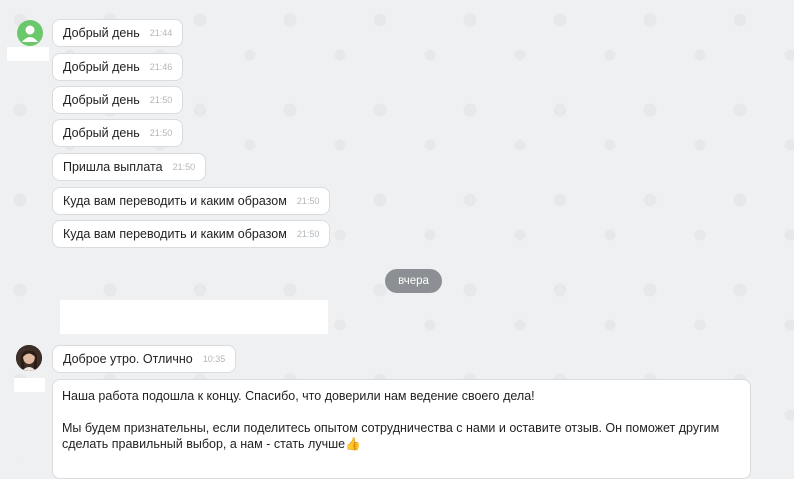 This screenshot has width=794, height=479. I want to click on message-bubble: Добрый день 21:46, so click(118, 67).